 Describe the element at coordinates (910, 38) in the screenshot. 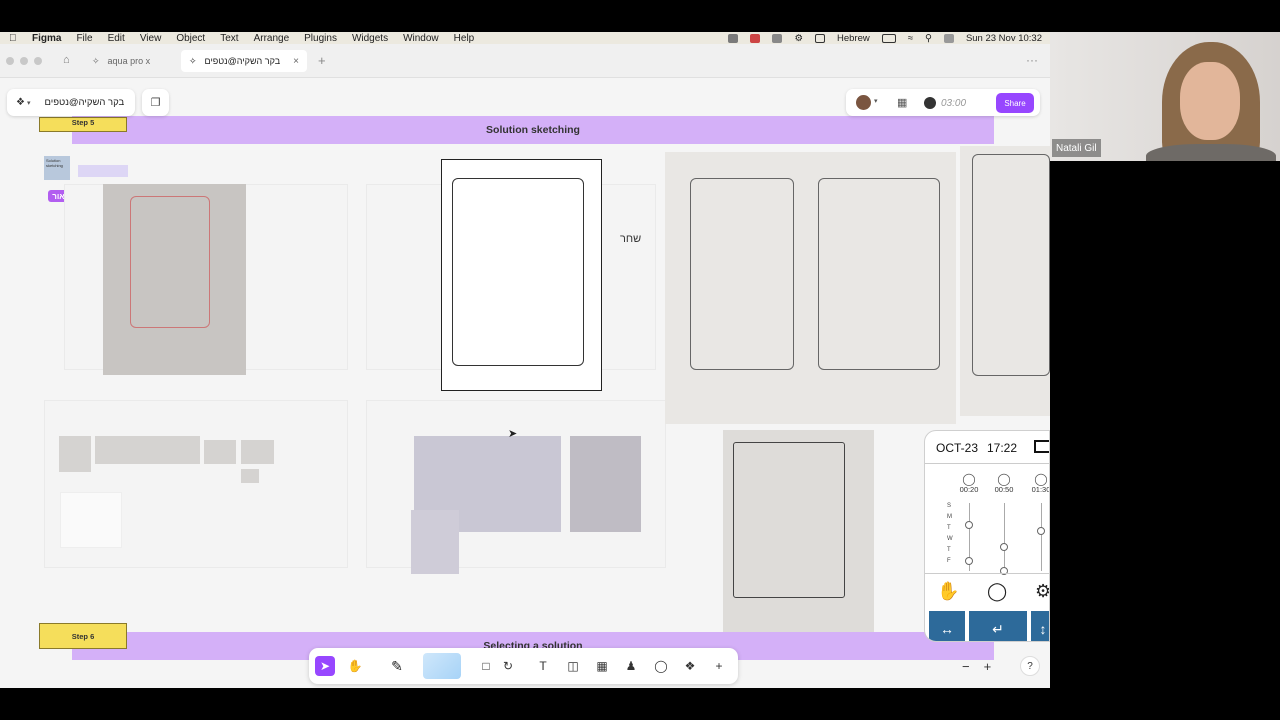

I see `wifi-icon: ≈` at that location.